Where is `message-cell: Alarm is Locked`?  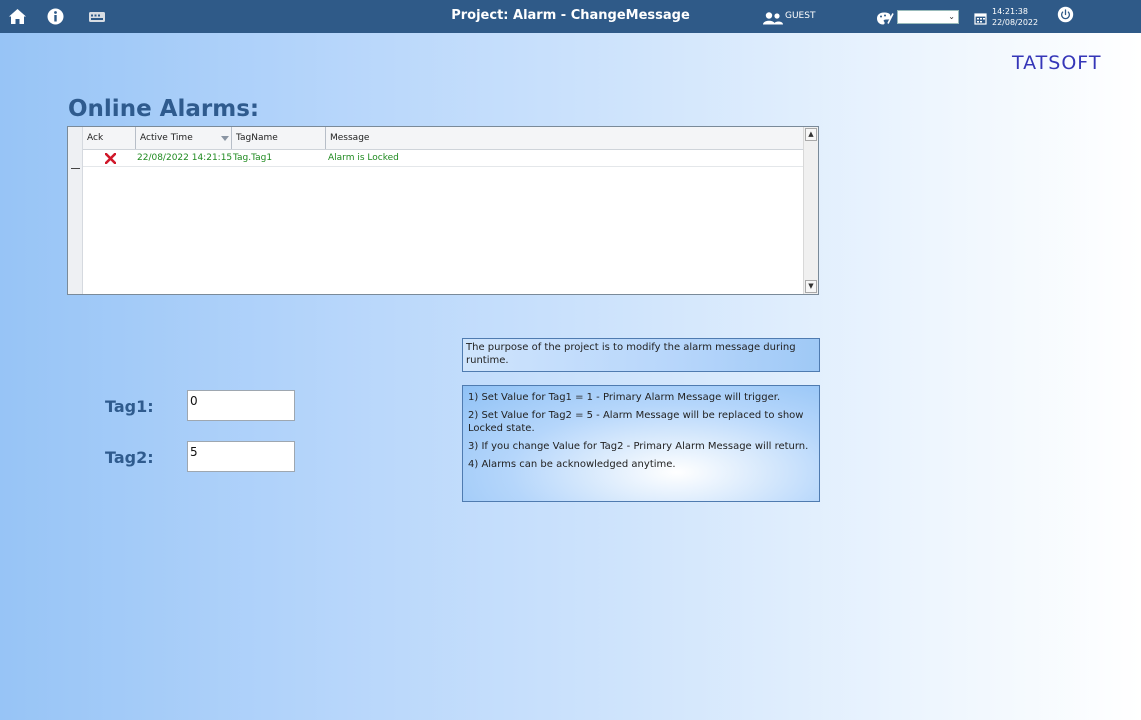
message-cell: Alarm is Locked is located at coordinates (363, 158).